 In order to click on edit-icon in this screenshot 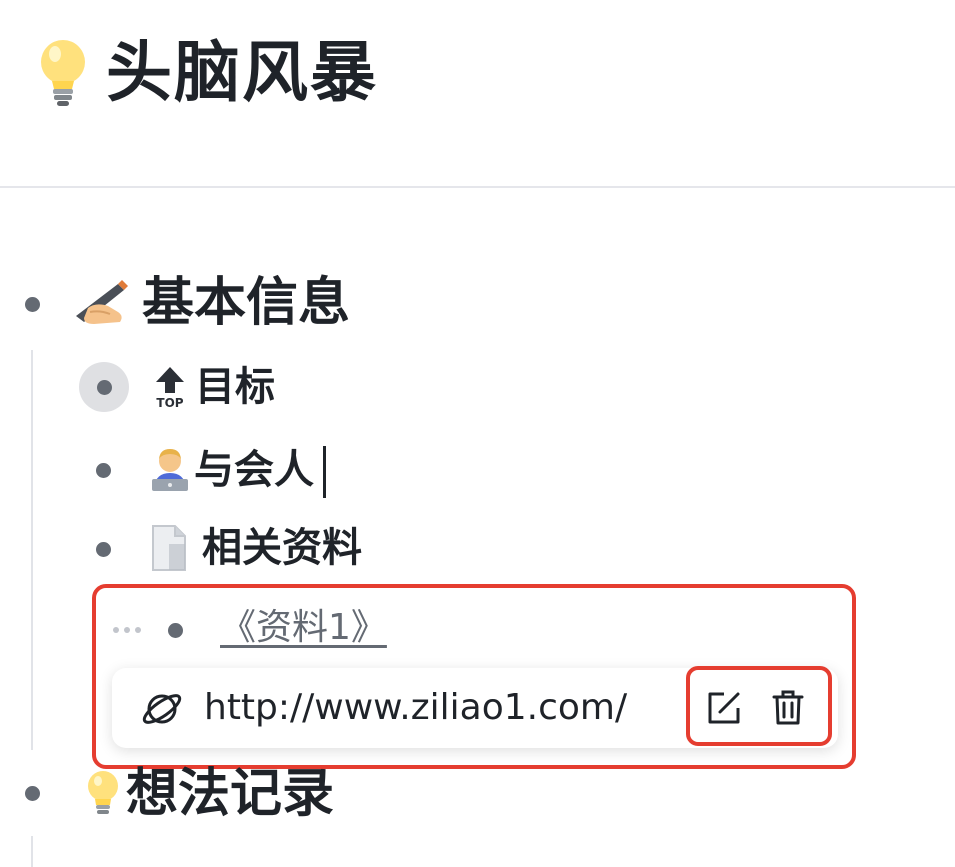, I will do `click(724, 708)`.